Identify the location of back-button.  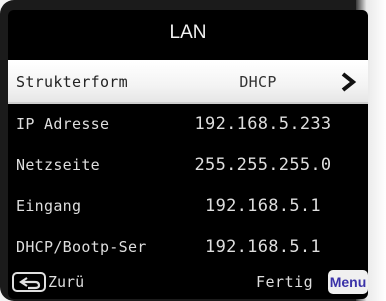
(29, 282).